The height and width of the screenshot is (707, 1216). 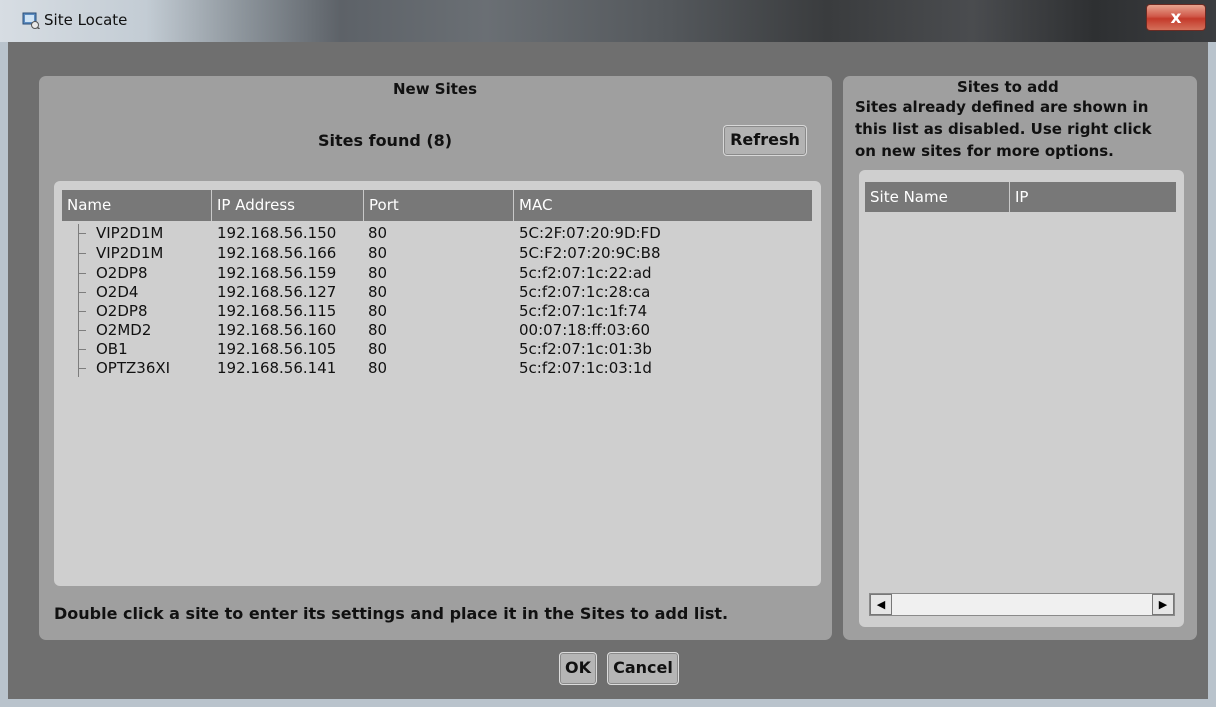 I want to click on close-button: x, so click(x=1176, y=17).